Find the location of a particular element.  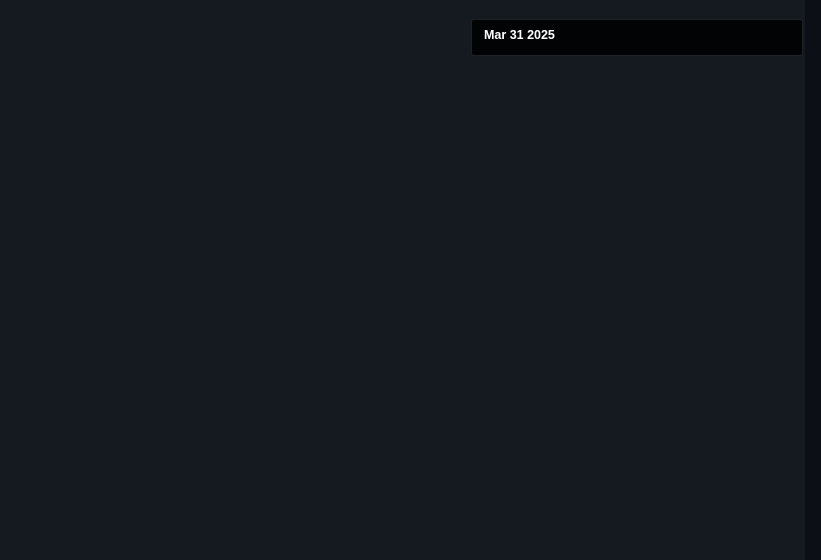

chart-tooltip: Mar 31 2025 is located at coordinates (637, 37).